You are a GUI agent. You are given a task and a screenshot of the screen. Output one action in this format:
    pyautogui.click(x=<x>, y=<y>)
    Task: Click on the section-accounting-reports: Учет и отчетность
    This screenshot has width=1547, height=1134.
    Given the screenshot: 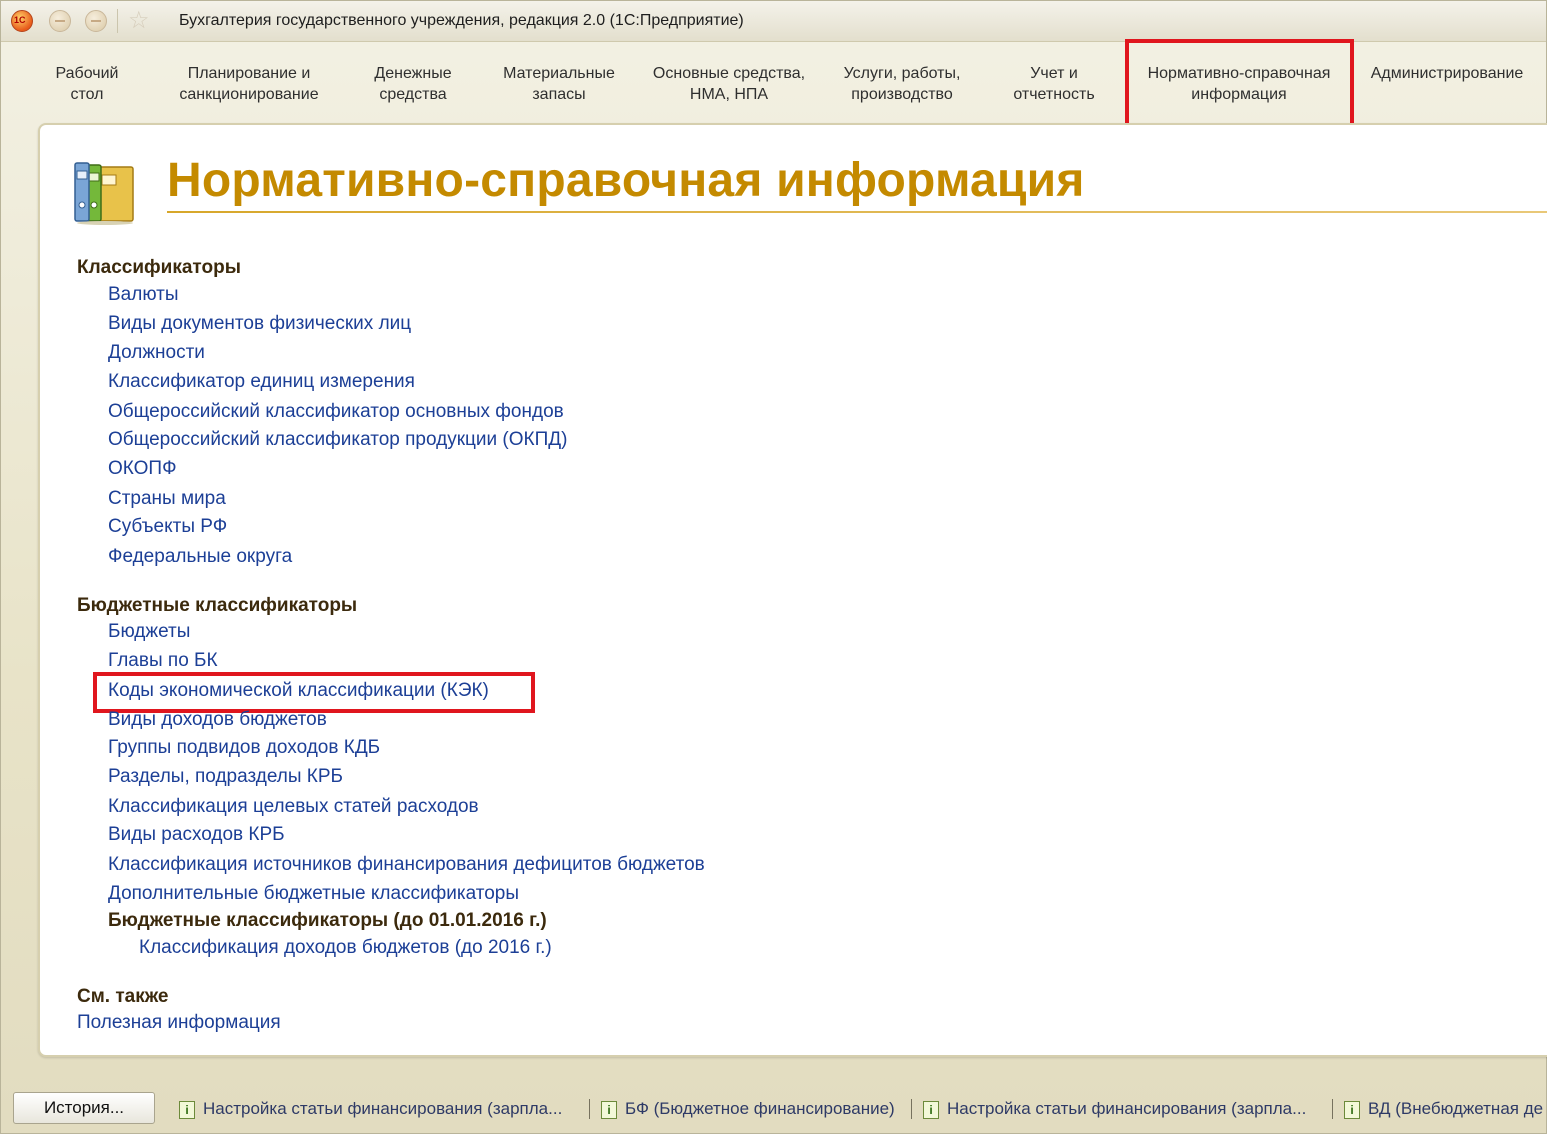 What is the action you would take?
    pyautogui.click(x=1054, y=93)
    